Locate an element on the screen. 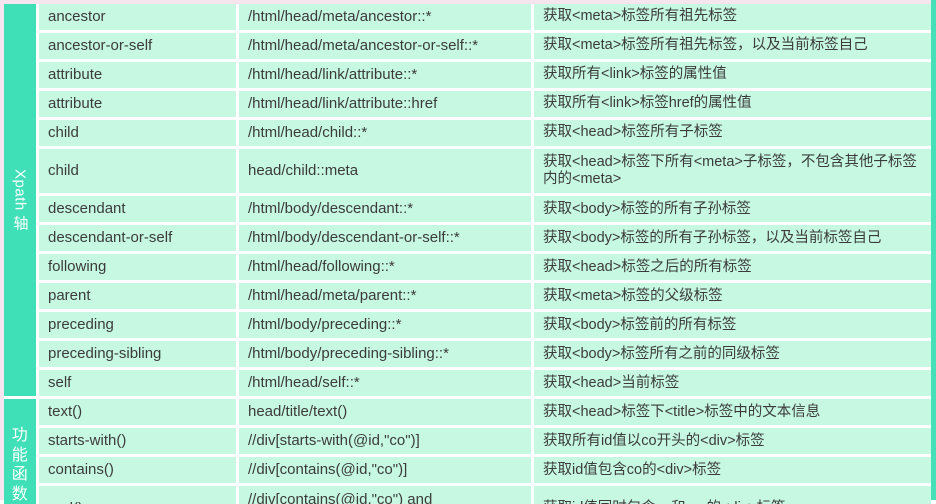 This screenshot has width=936, height=504. axis-name-cell-text: following is located at coordinates (77, 267).